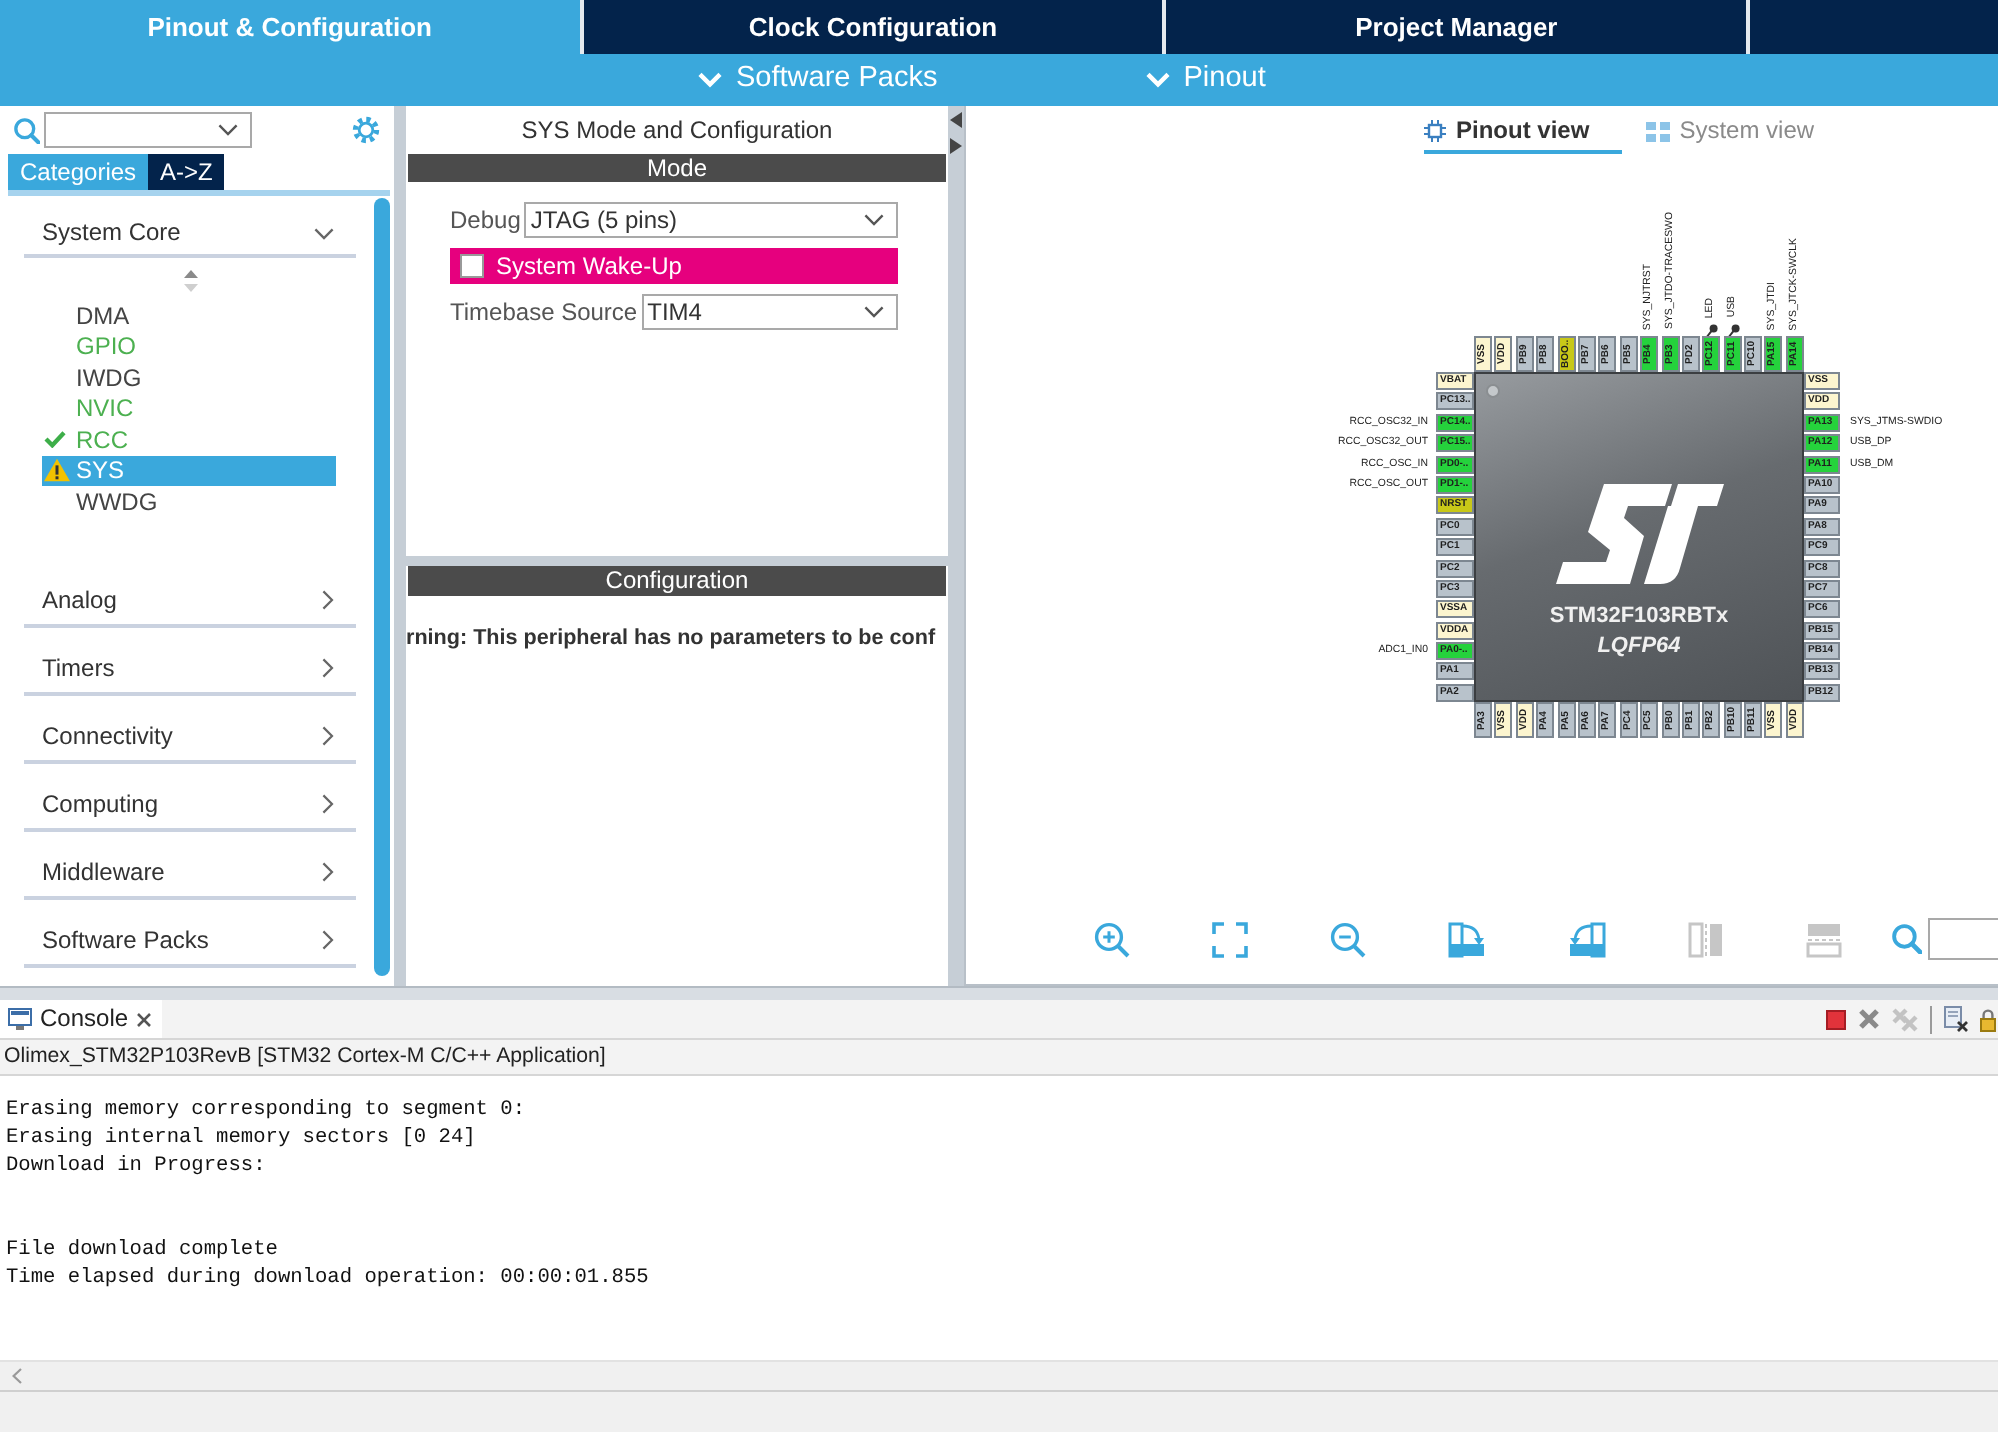  I want to click on checkbox, so click(472, 266).